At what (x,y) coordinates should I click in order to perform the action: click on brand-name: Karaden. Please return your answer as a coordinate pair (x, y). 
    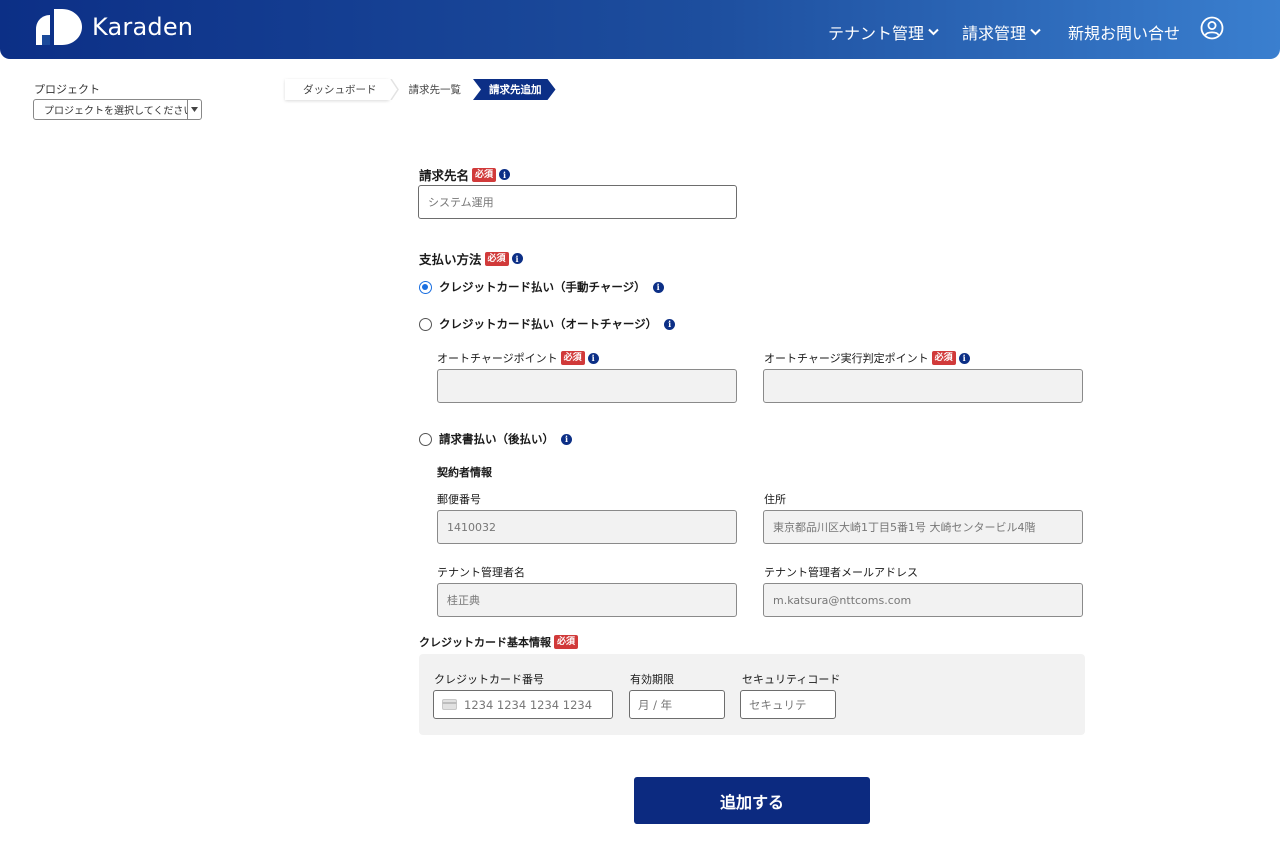
    Looking at the image, I should click on (143, 27).